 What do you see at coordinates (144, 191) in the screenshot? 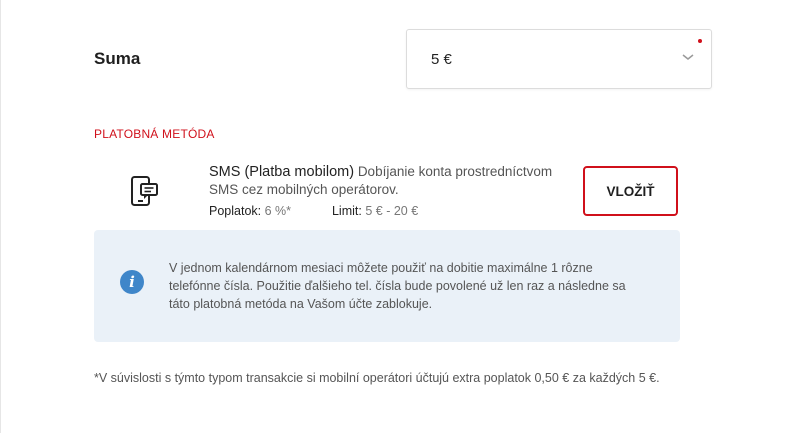
I see `mobile-sms-icon` at bounding box center [144, 191].